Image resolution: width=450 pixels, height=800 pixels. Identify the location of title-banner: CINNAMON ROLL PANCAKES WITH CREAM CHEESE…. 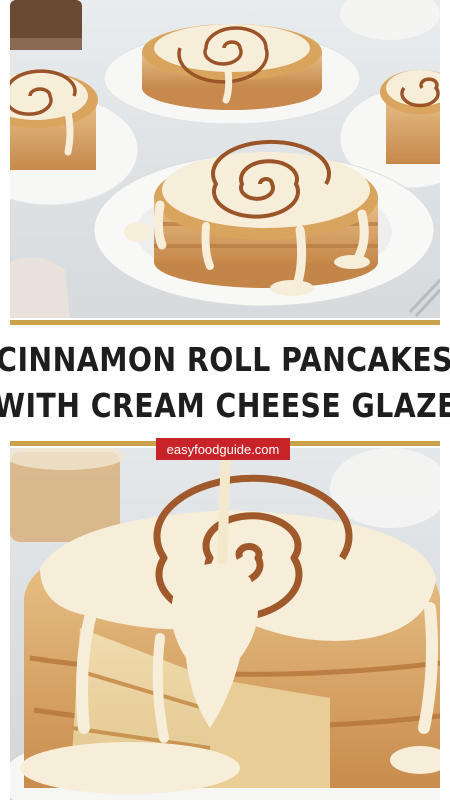
(225, 383).